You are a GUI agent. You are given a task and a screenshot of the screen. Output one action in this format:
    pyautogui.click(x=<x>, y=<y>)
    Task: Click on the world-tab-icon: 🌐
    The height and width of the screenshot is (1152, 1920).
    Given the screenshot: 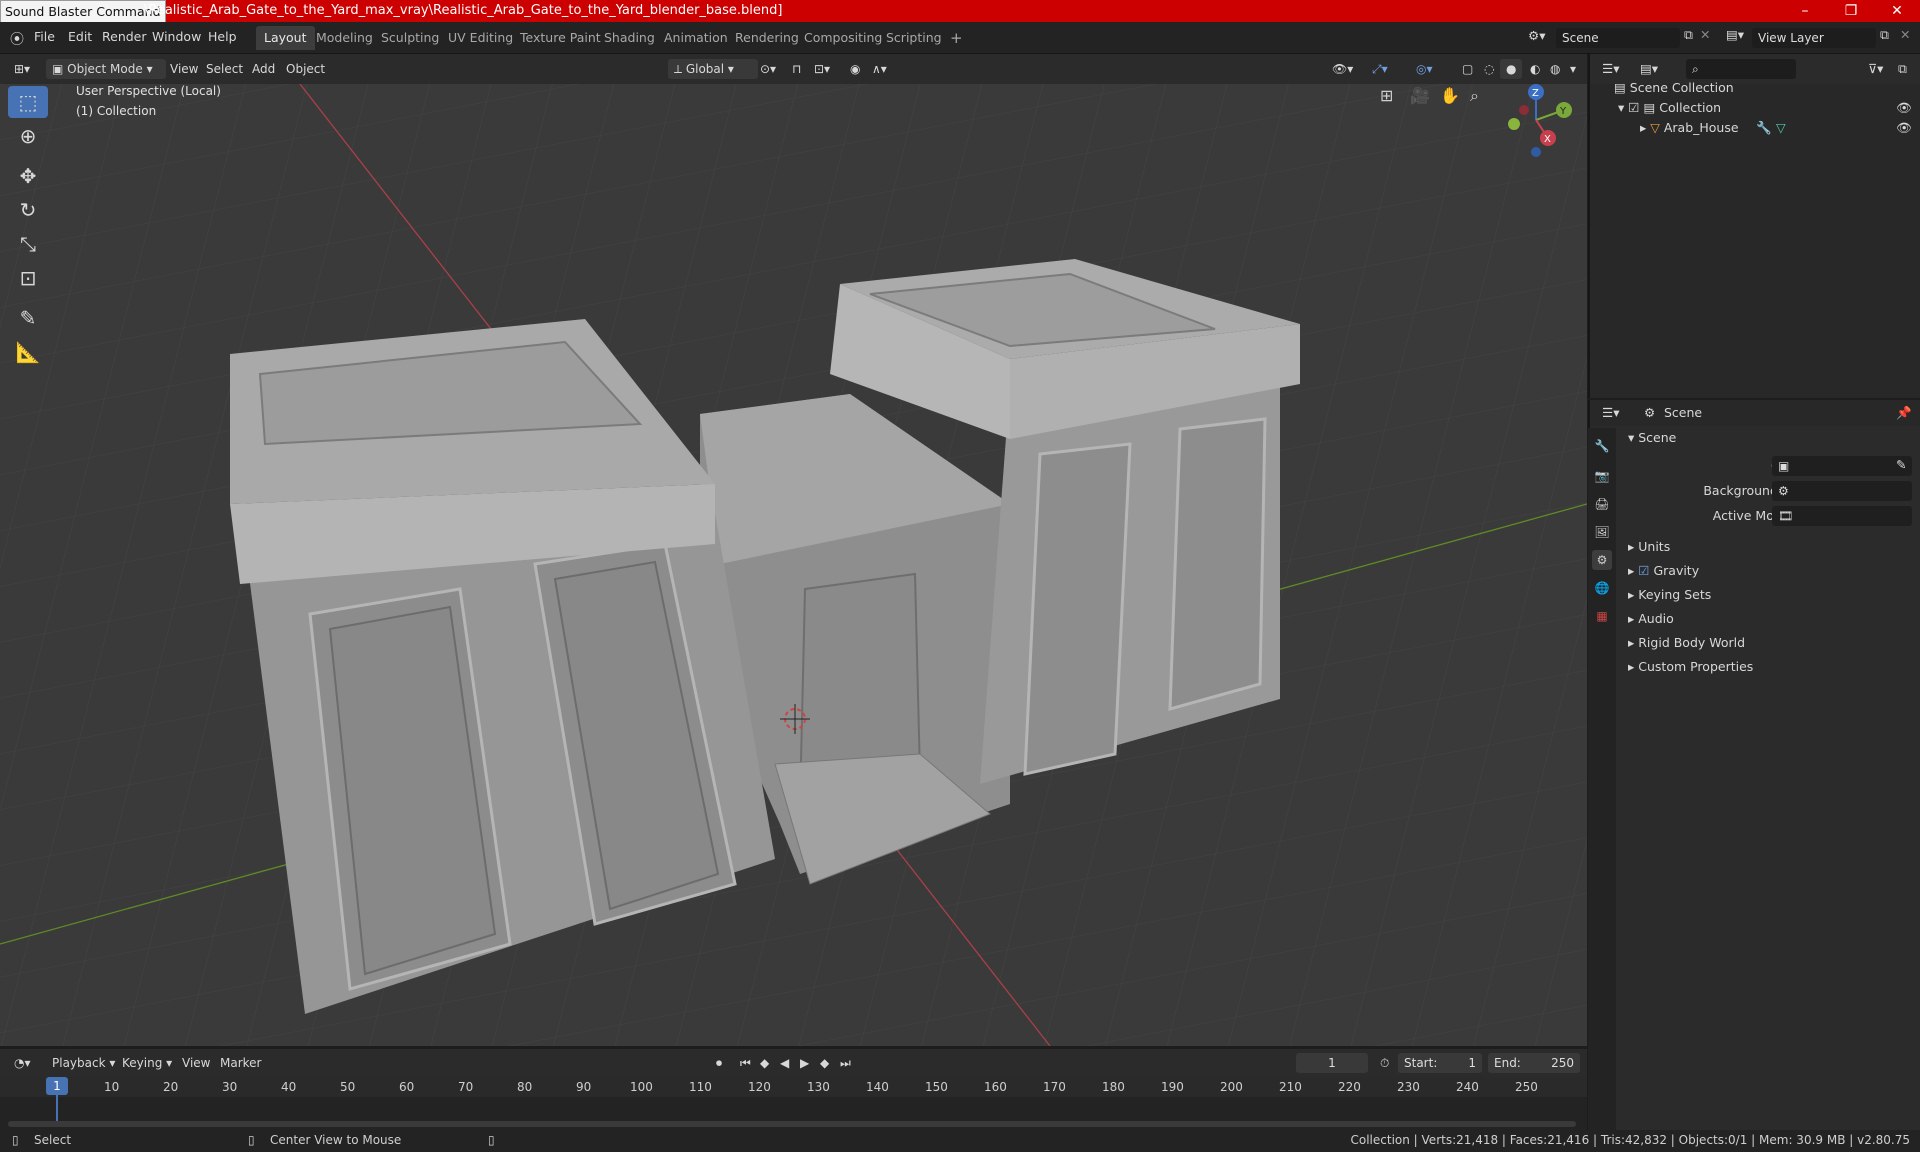 What is the action you would take?
    pyautogui.click(x=1602, y=588)
    